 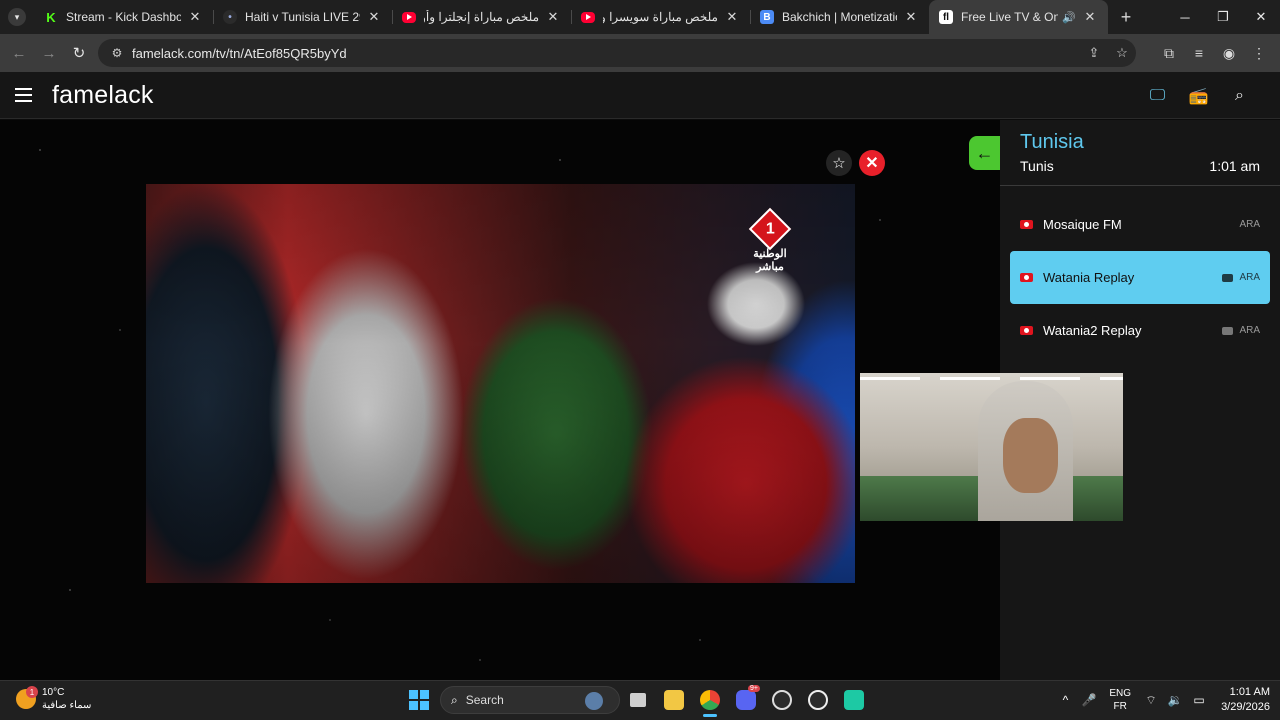 What do you see at coordinates (1069, 17) in the screenshot?
I see `speaker-icon: 🔊` at bounding box center [1069, 17].